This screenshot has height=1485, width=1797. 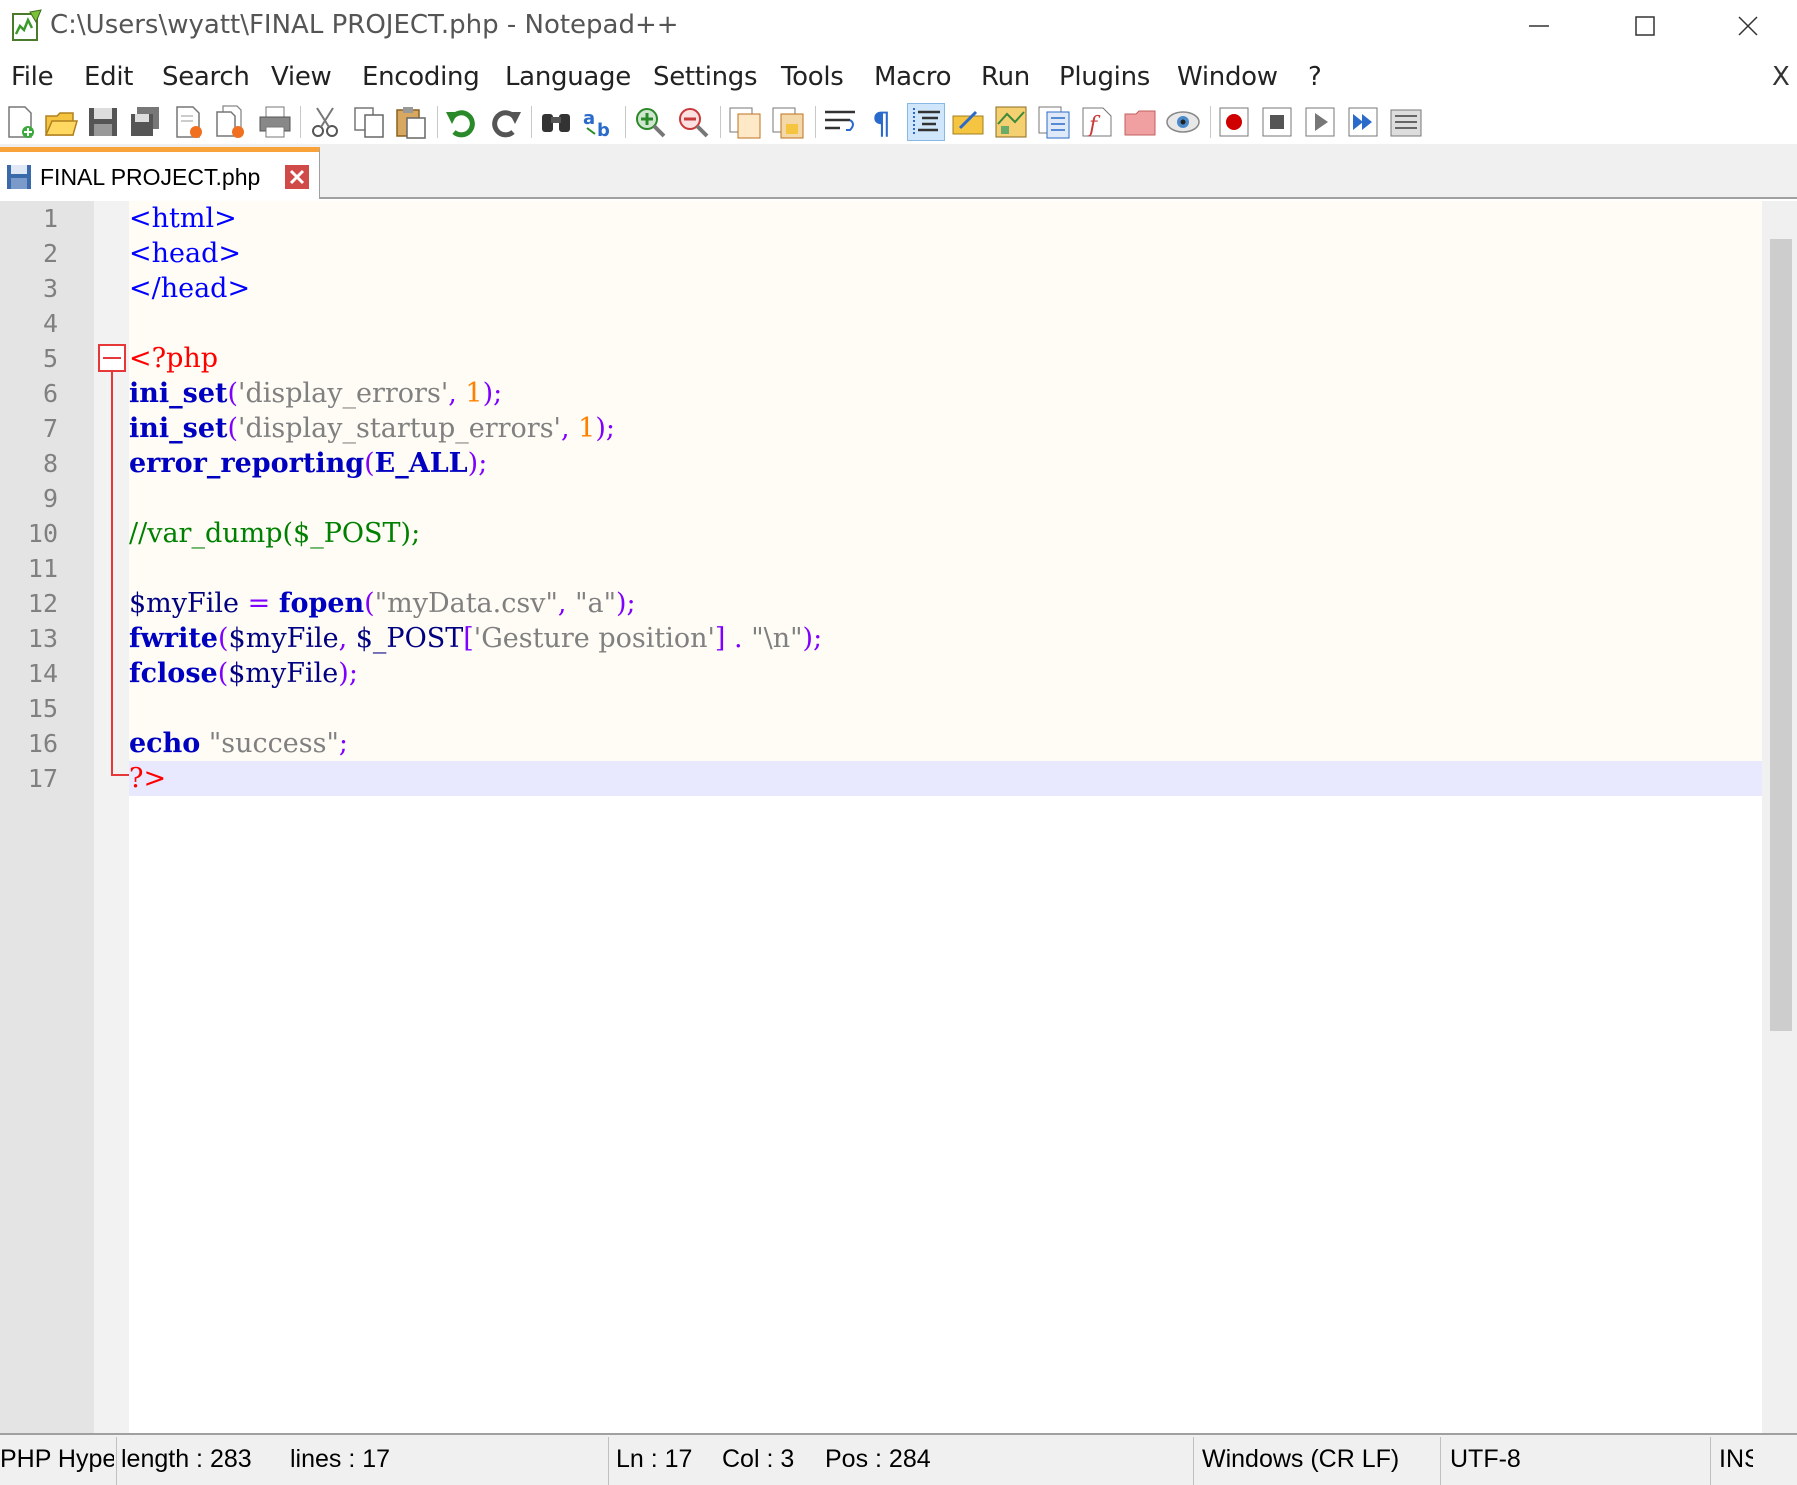 I want to click on menu-settings: Settings, so click(x=705, y=77).